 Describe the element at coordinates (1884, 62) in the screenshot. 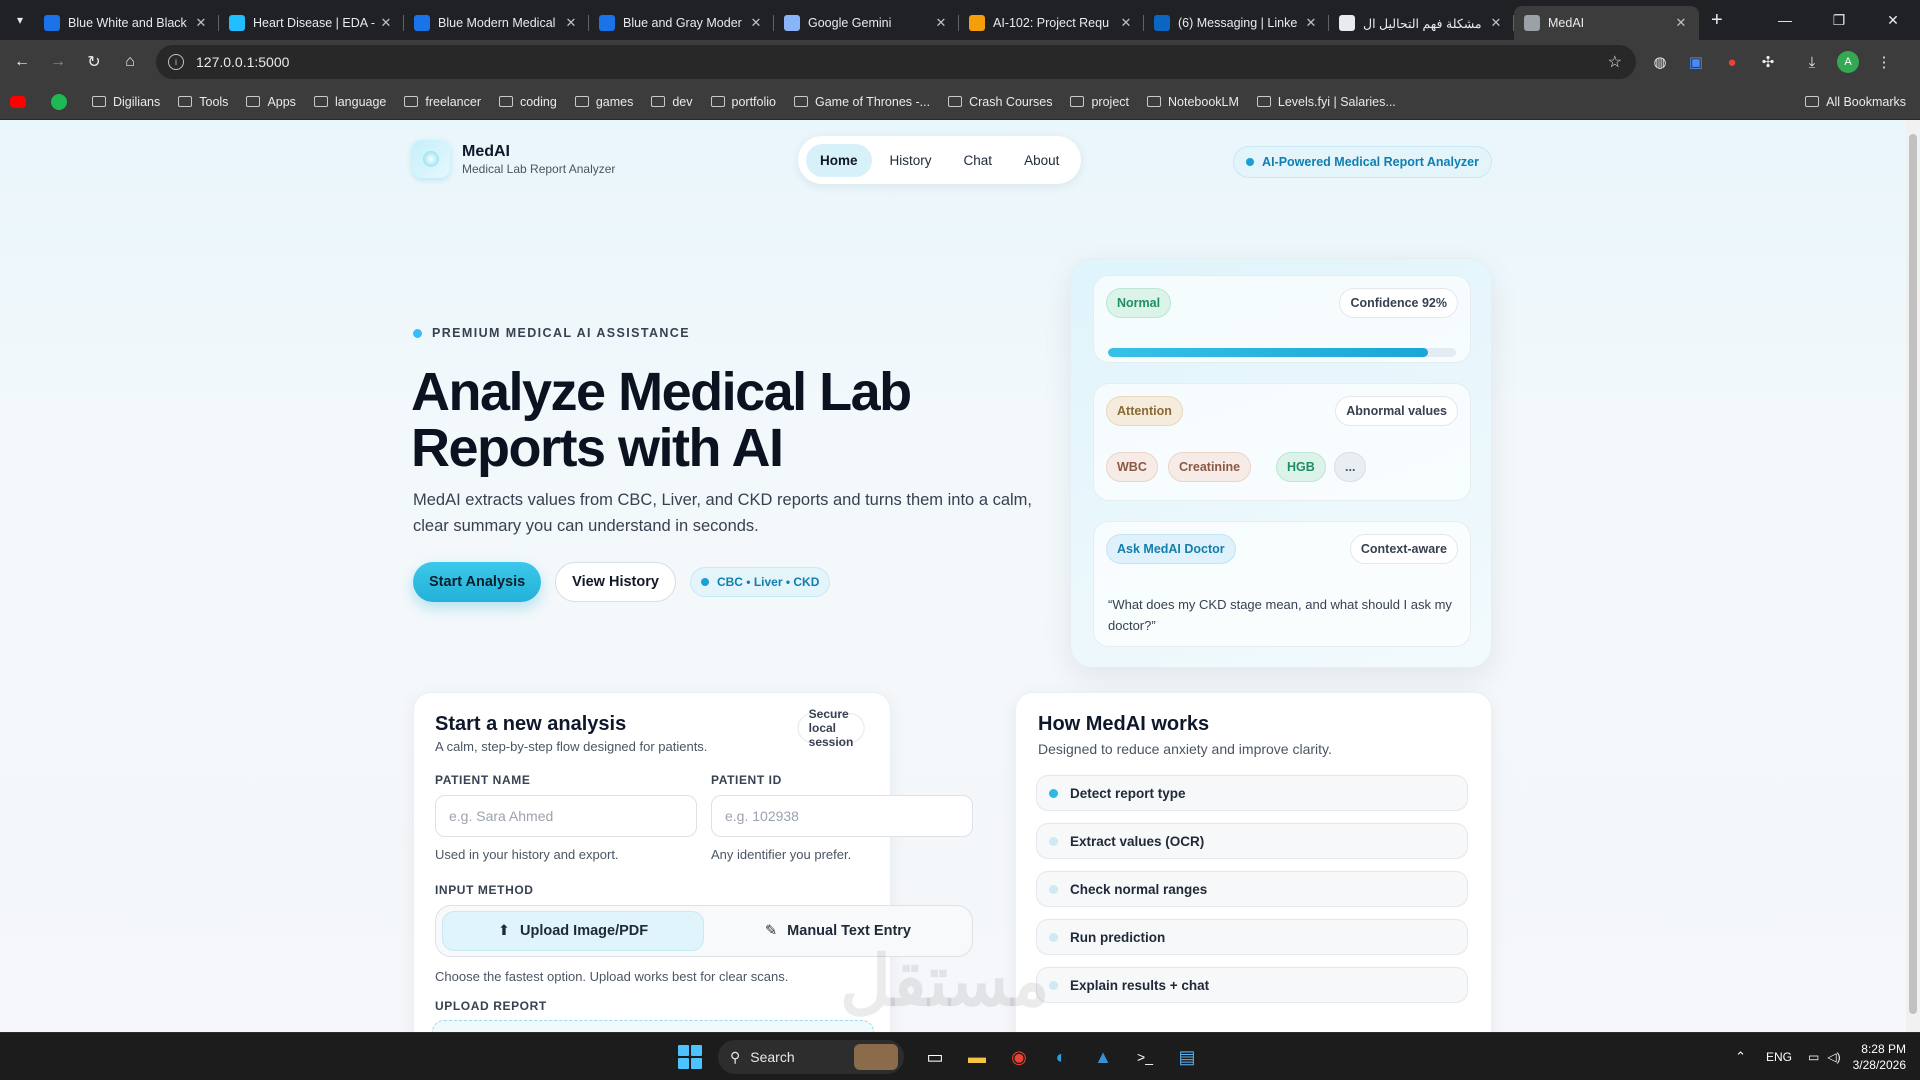

I see `chrome-menu-icon: ⋮` at that location.